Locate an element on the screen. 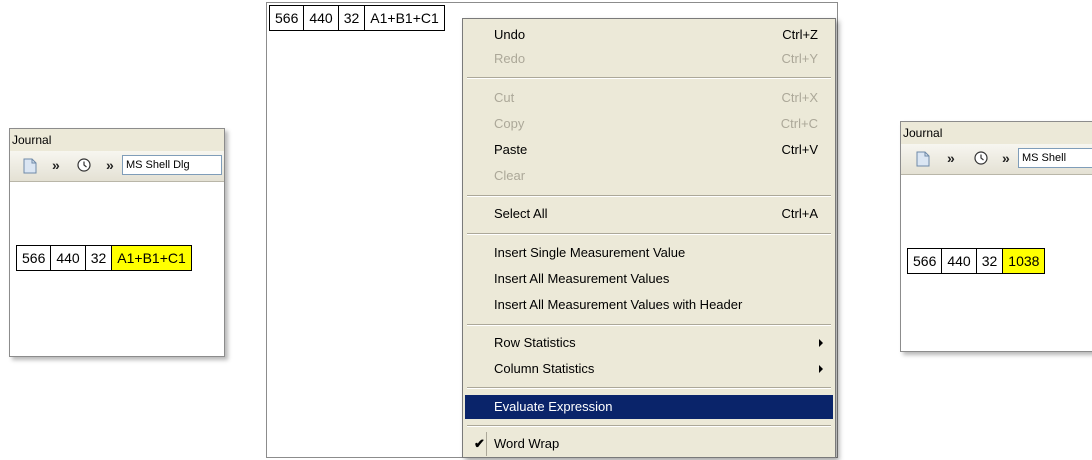  menu-item-label: Column Statistics is located at coordinates (544, 368).